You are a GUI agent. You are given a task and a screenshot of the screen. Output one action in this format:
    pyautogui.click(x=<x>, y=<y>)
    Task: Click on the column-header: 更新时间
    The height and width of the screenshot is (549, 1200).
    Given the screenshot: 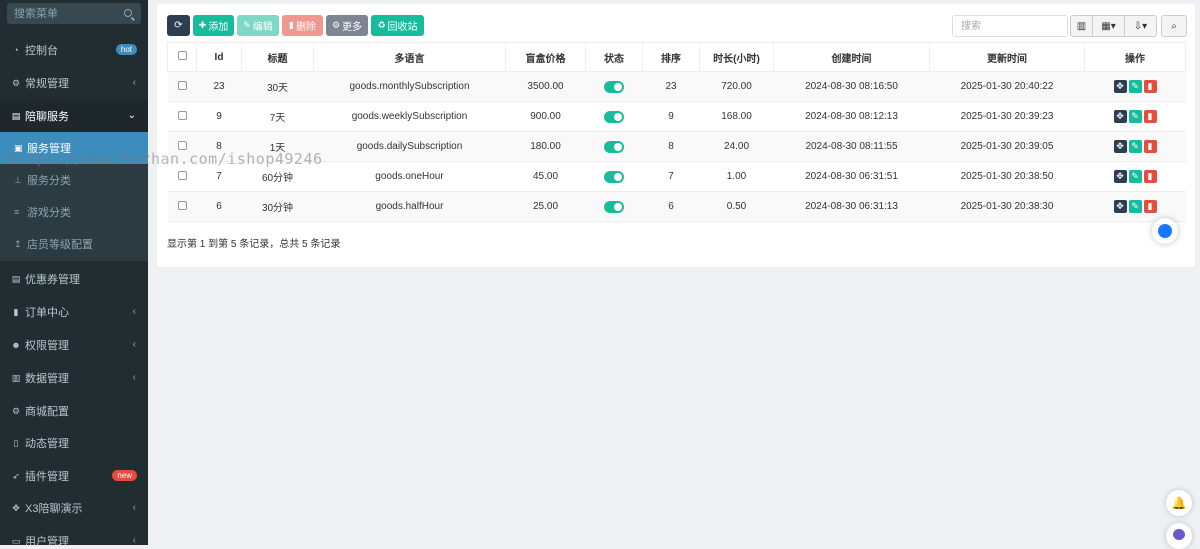 What is the action you would take?
    pyautogui.click(x=1007, y=57)
    